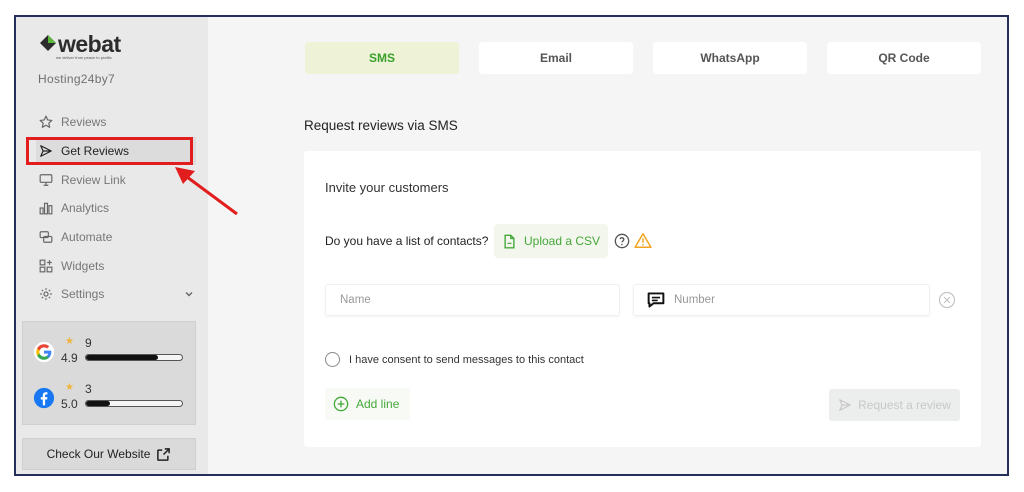 This screenshot has width=1024, height=492. What do you see at coordinates (562, 241) in the screenshot?
I see `upload-csv-label: Upload a CSV` at bounding box center [562, 241].